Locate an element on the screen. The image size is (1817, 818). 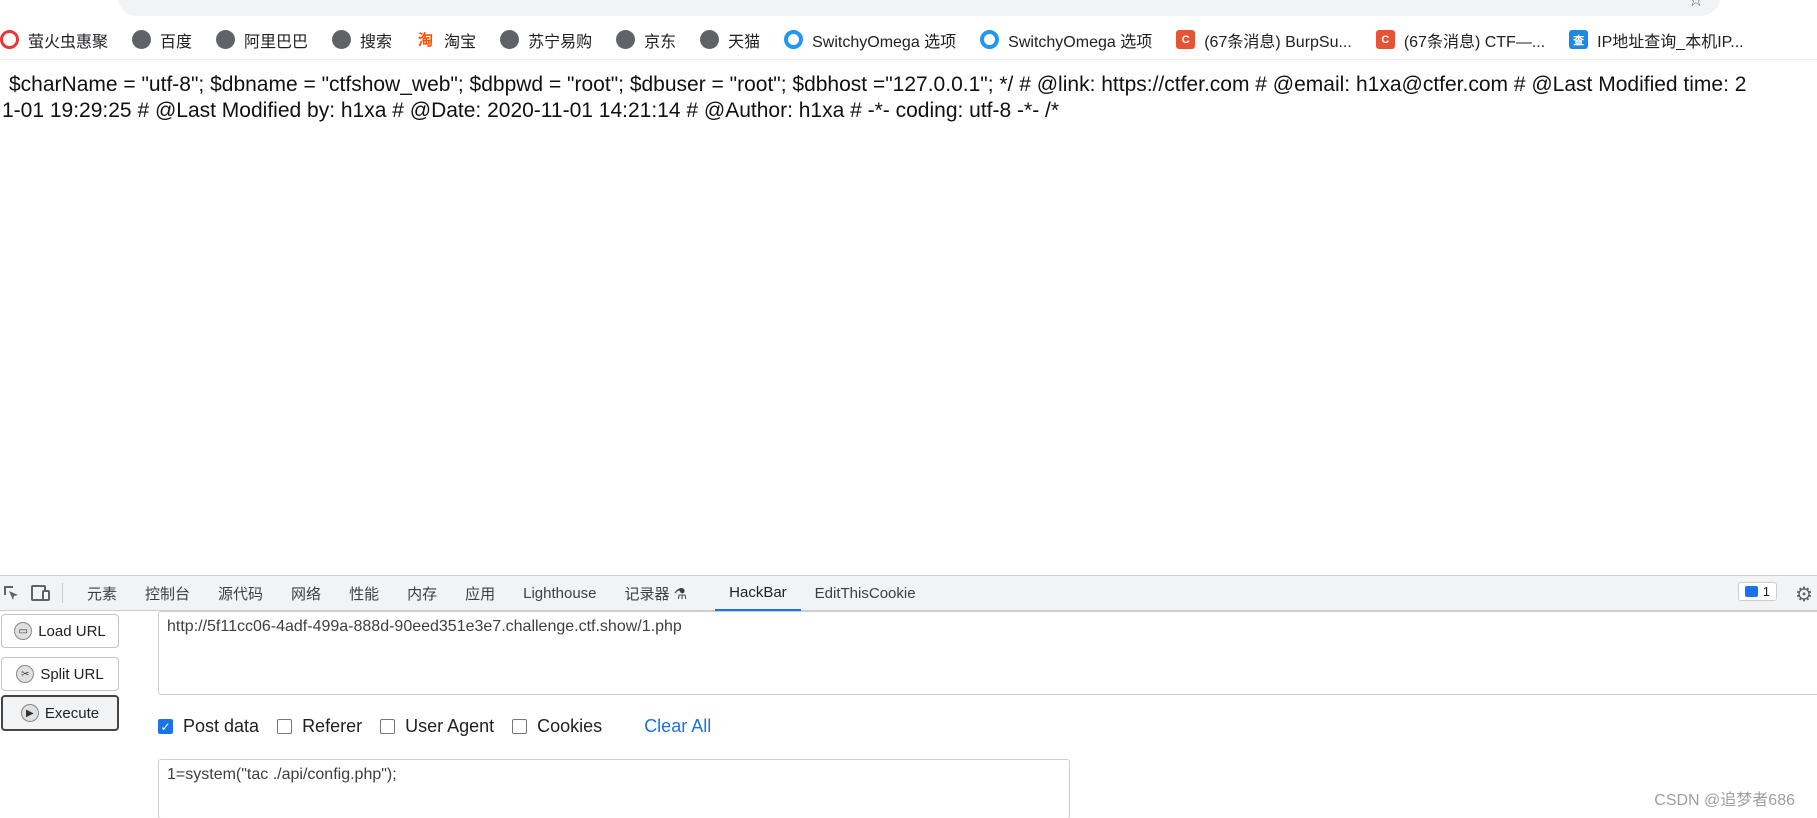
option-label: Cookies is located at coordinates (570, 726).